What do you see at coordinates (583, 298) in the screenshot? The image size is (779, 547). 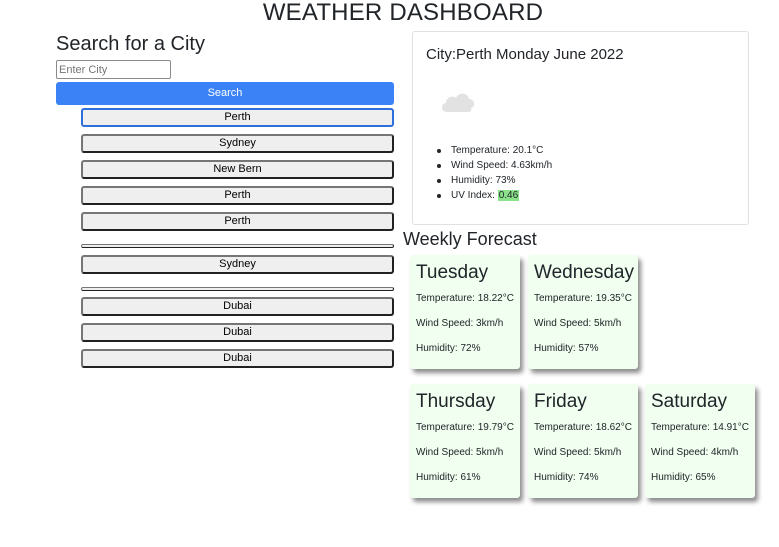 I see `forecast-temperature: Temperature: 19.35°C` at bounding box center [583, 298].